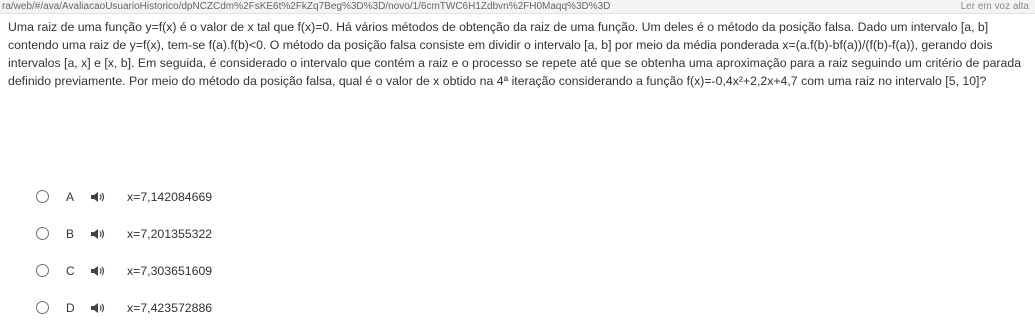 This screenshot has height=328, width=1035. What do you see at coordinates (70, 233) in the screenshot?
I see `option-b-letter: B` at bounding box center [70, 233].